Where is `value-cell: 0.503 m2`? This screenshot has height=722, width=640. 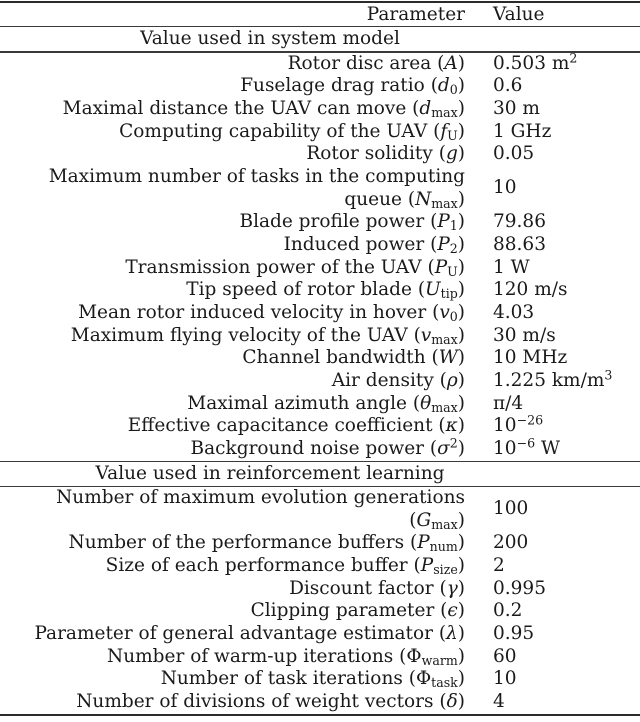
value-cell: 0.503 m2 is located at coordinates (552, 64).